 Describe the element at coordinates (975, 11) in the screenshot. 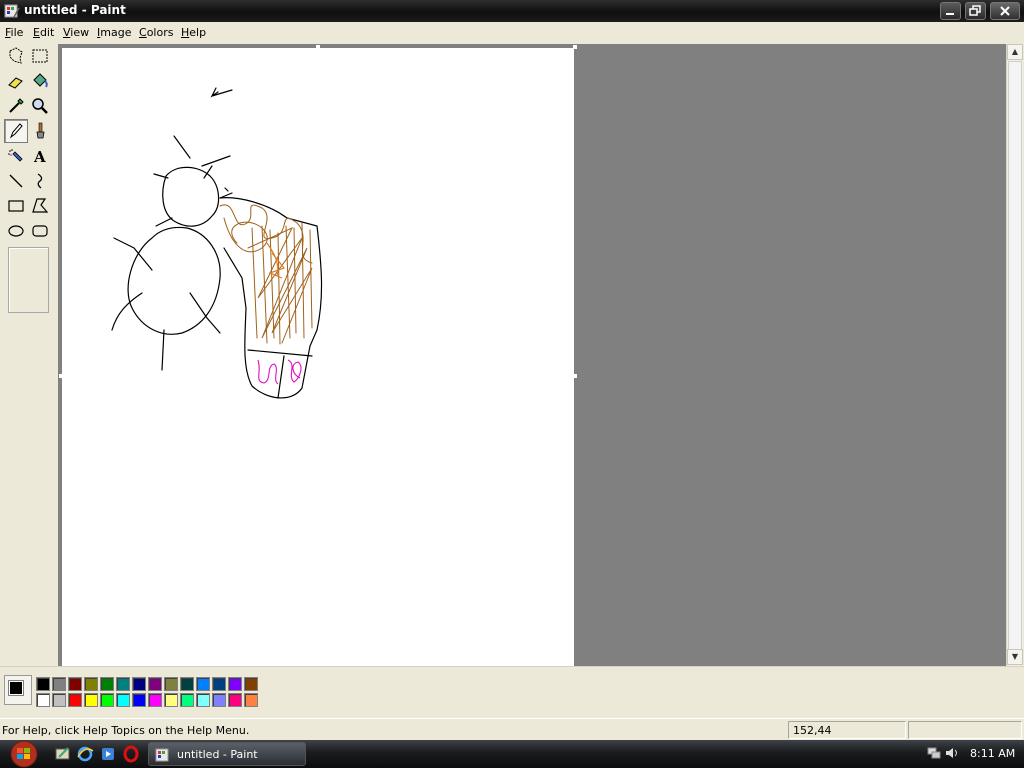

I see `restore-button` at that location.